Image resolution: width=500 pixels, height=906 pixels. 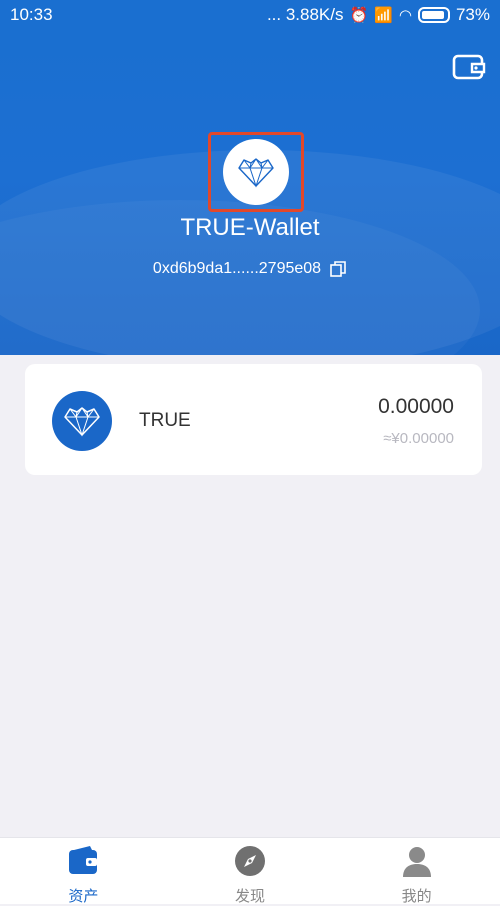 What do you see at coordinates (305, 14) in the screenshot?
I see `network-speed: ... 3.88K/s` at bounding box center [305, 14].